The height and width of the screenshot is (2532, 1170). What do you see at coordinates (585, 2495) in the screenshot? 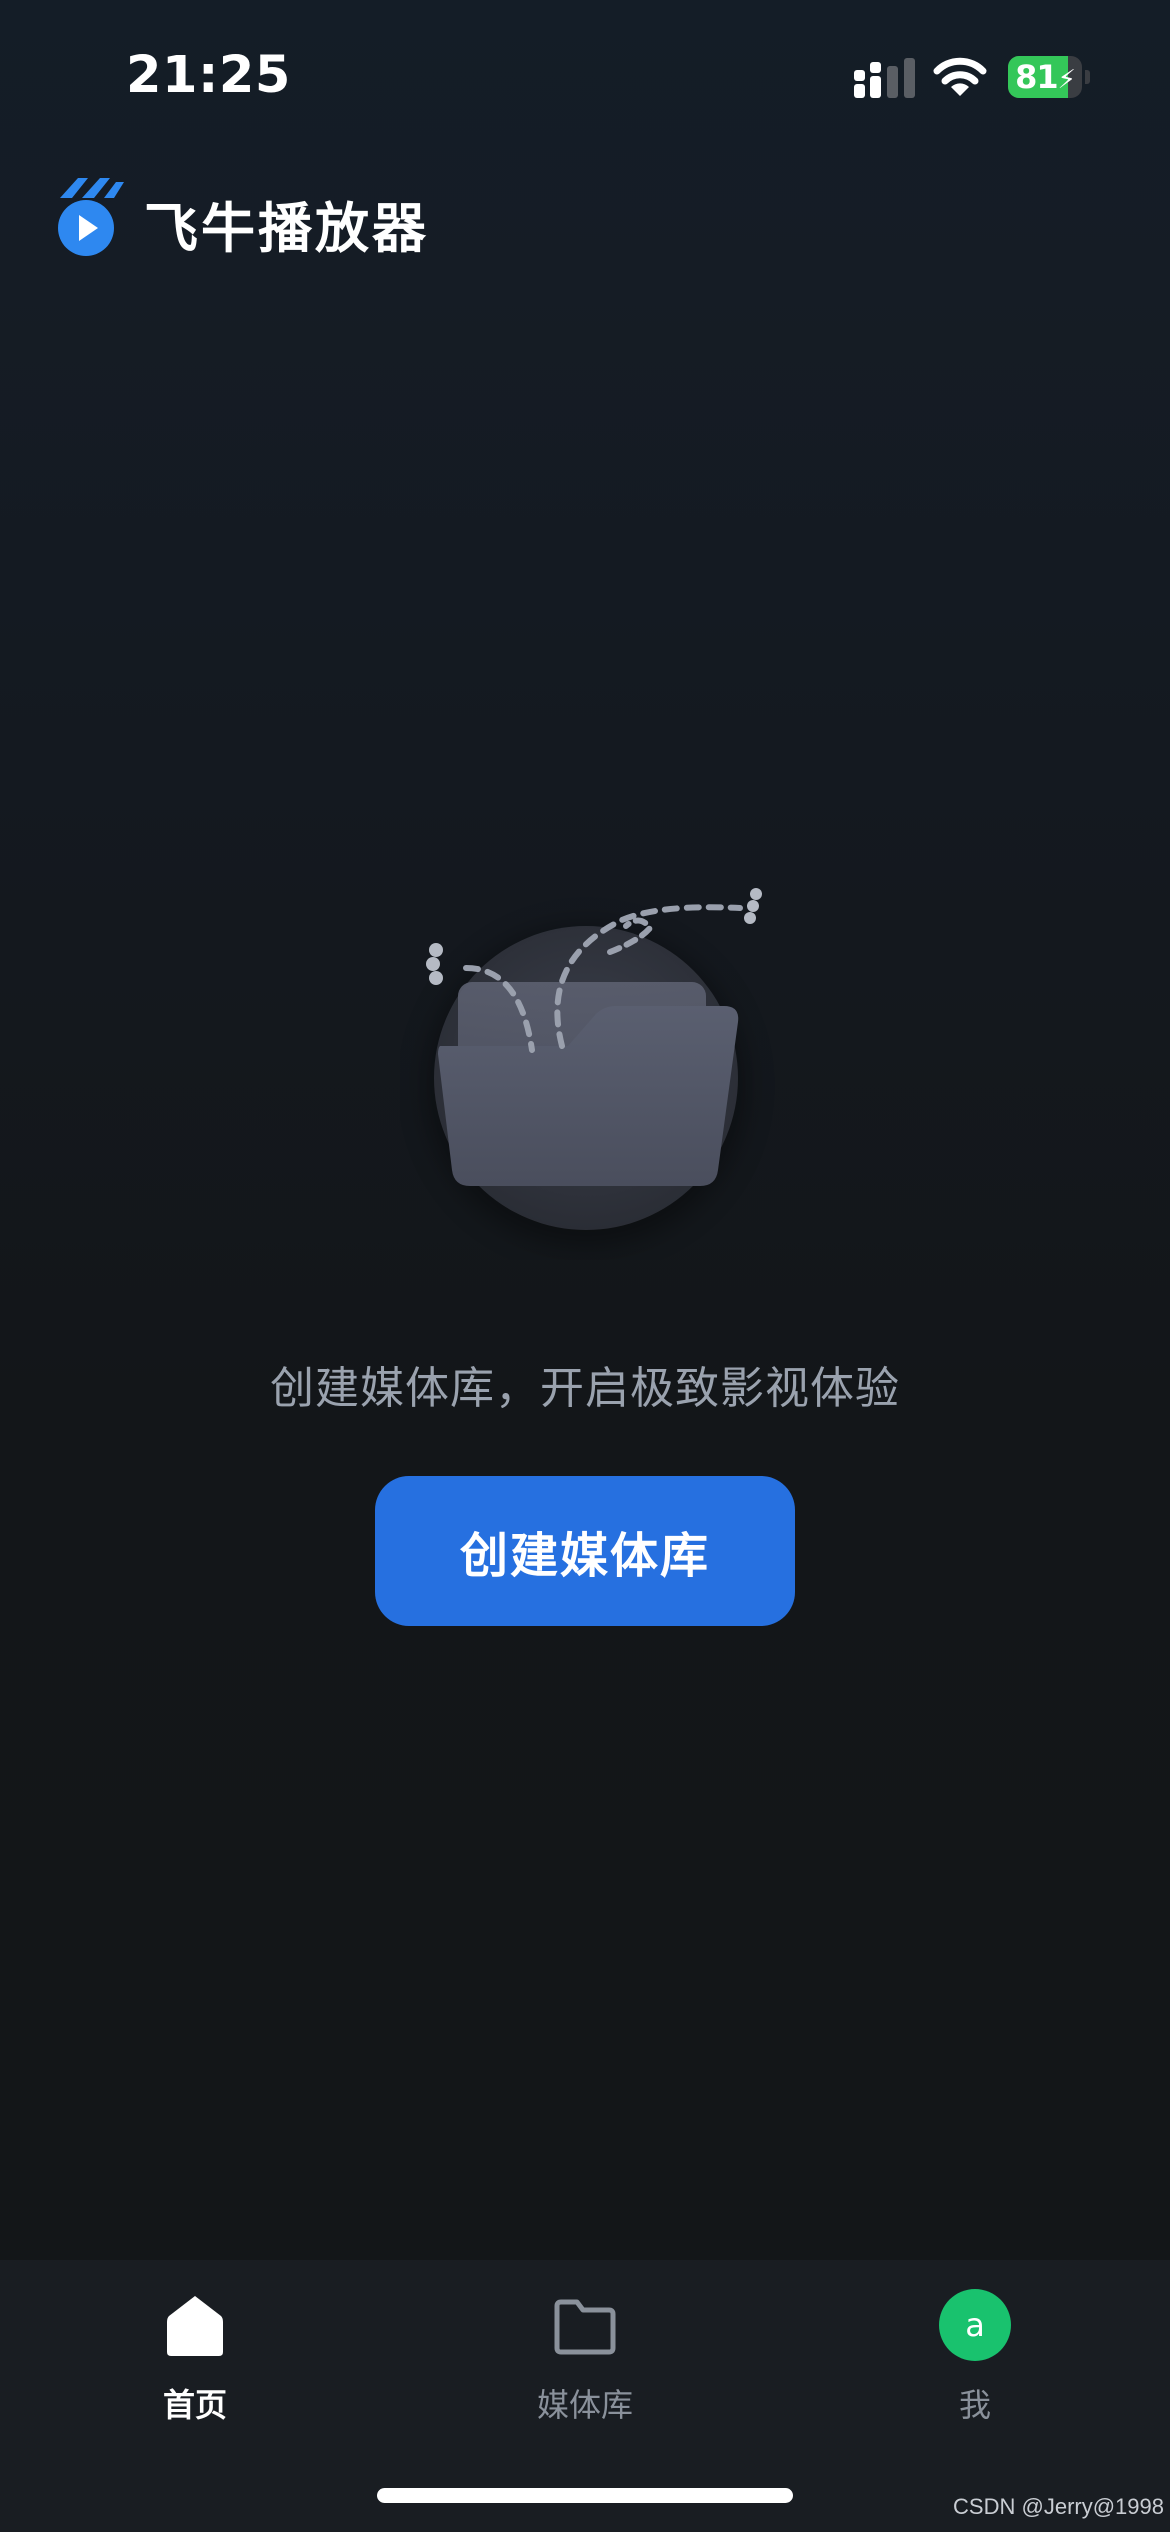
I see `home-indicator` at bounding box center [585, 2495].